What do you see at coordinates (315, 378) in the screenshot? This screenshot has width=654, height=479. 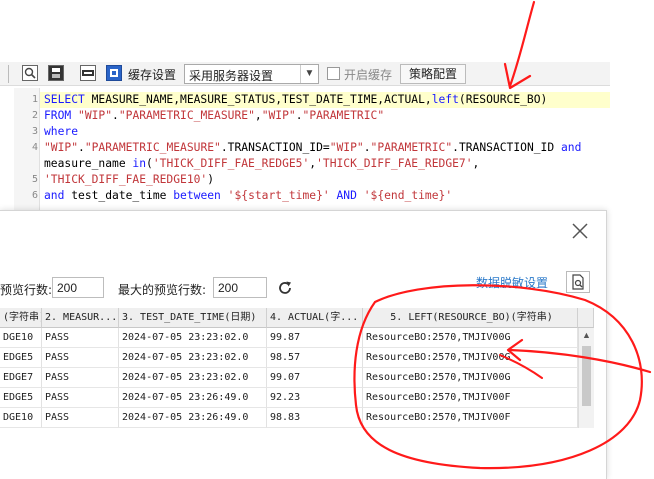 I see `table-cell: 99.07` at bounding box center [315, 378].